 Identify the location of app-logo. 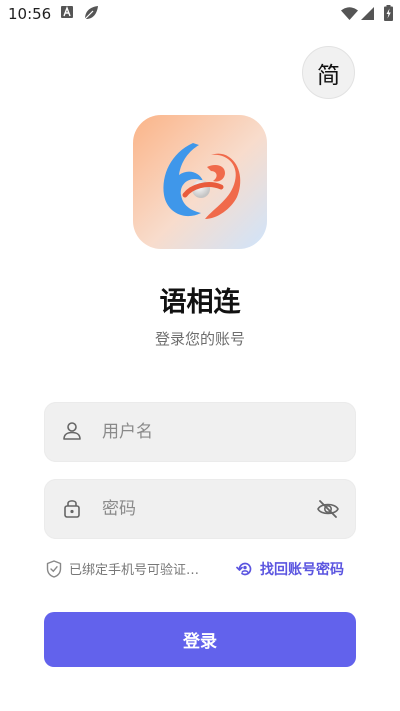
(200, 182).